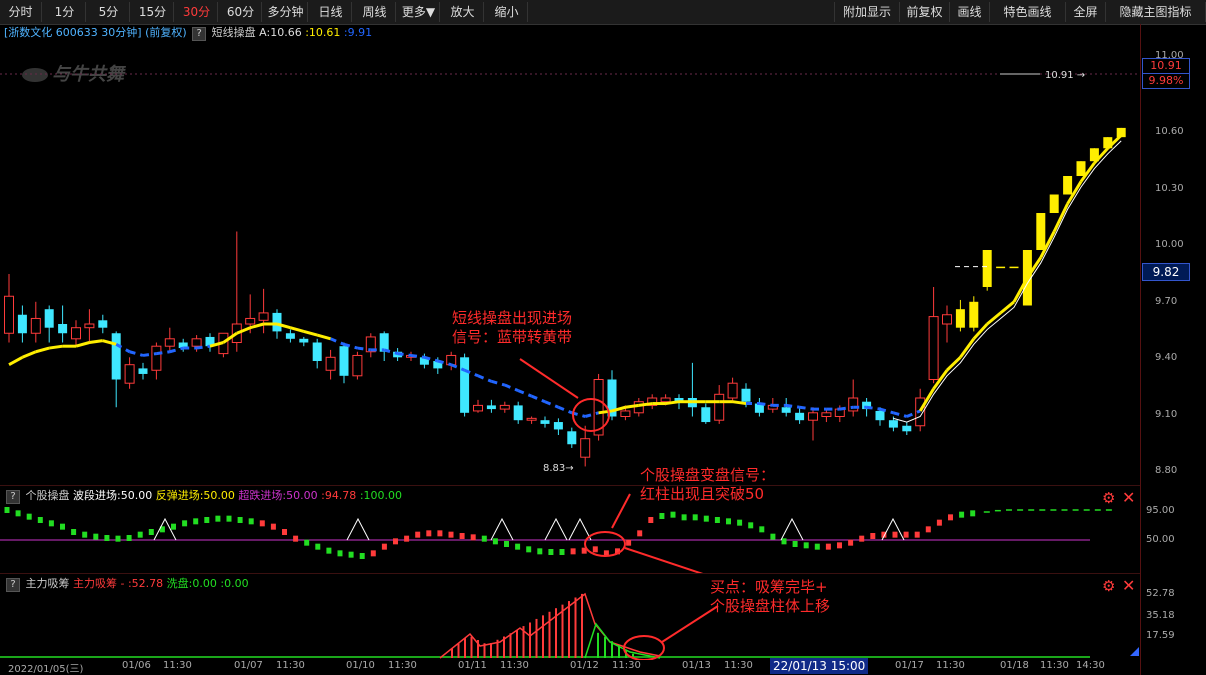 This screenshot has width=1206, height=675. What do you see at coordinates (286, 12) in the screenshot?
I see `tab-multi-min: 多分钟` at bounding box center [286, 12].